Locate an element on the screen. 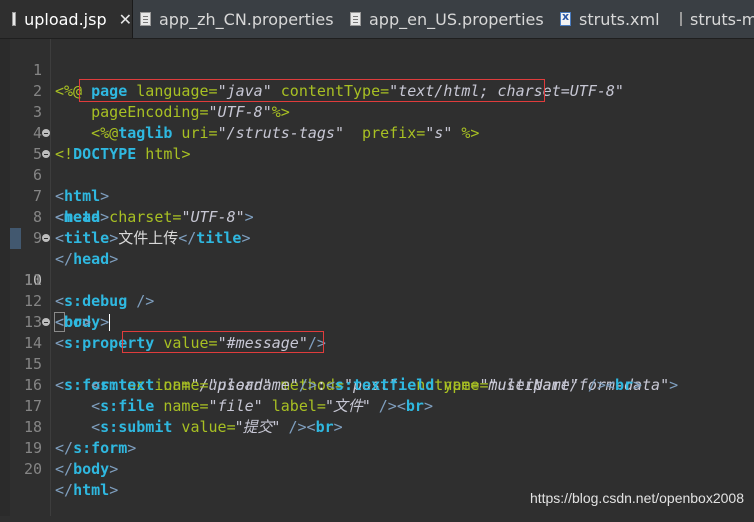 The width and height of the screenshot is (754, 522). code-line: 11 <s:debug /> is located at coordinates (377, 279).